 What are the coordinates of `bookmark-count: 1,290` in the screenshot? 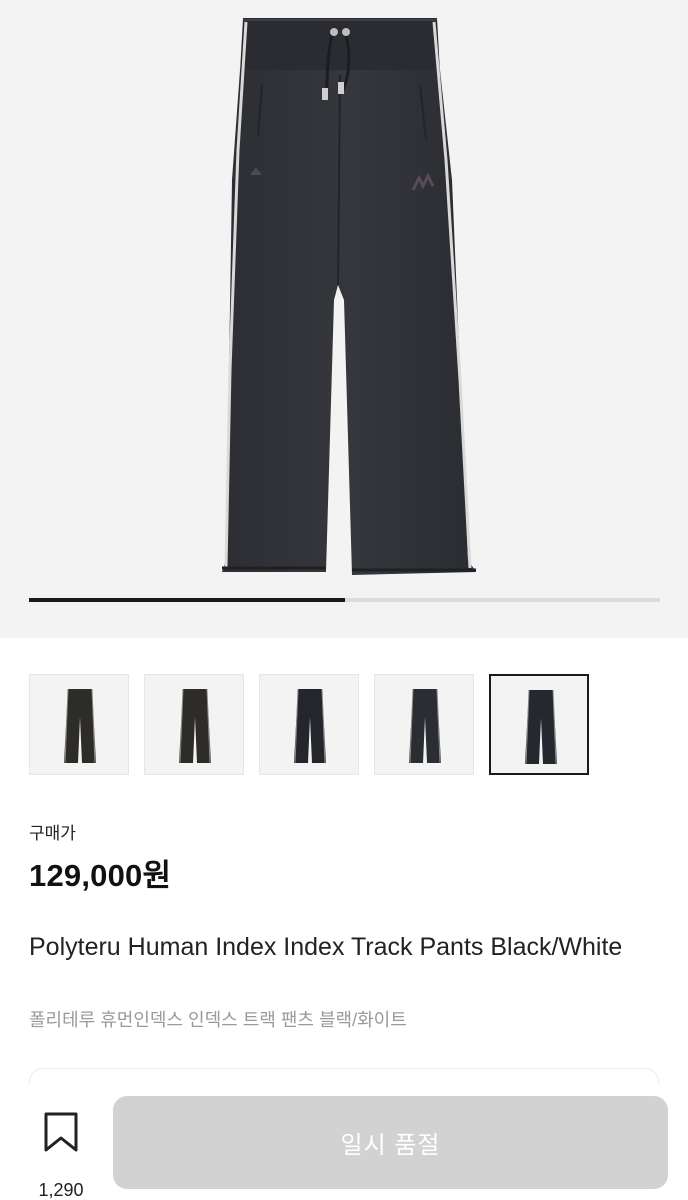 It's located at (61, 1190).